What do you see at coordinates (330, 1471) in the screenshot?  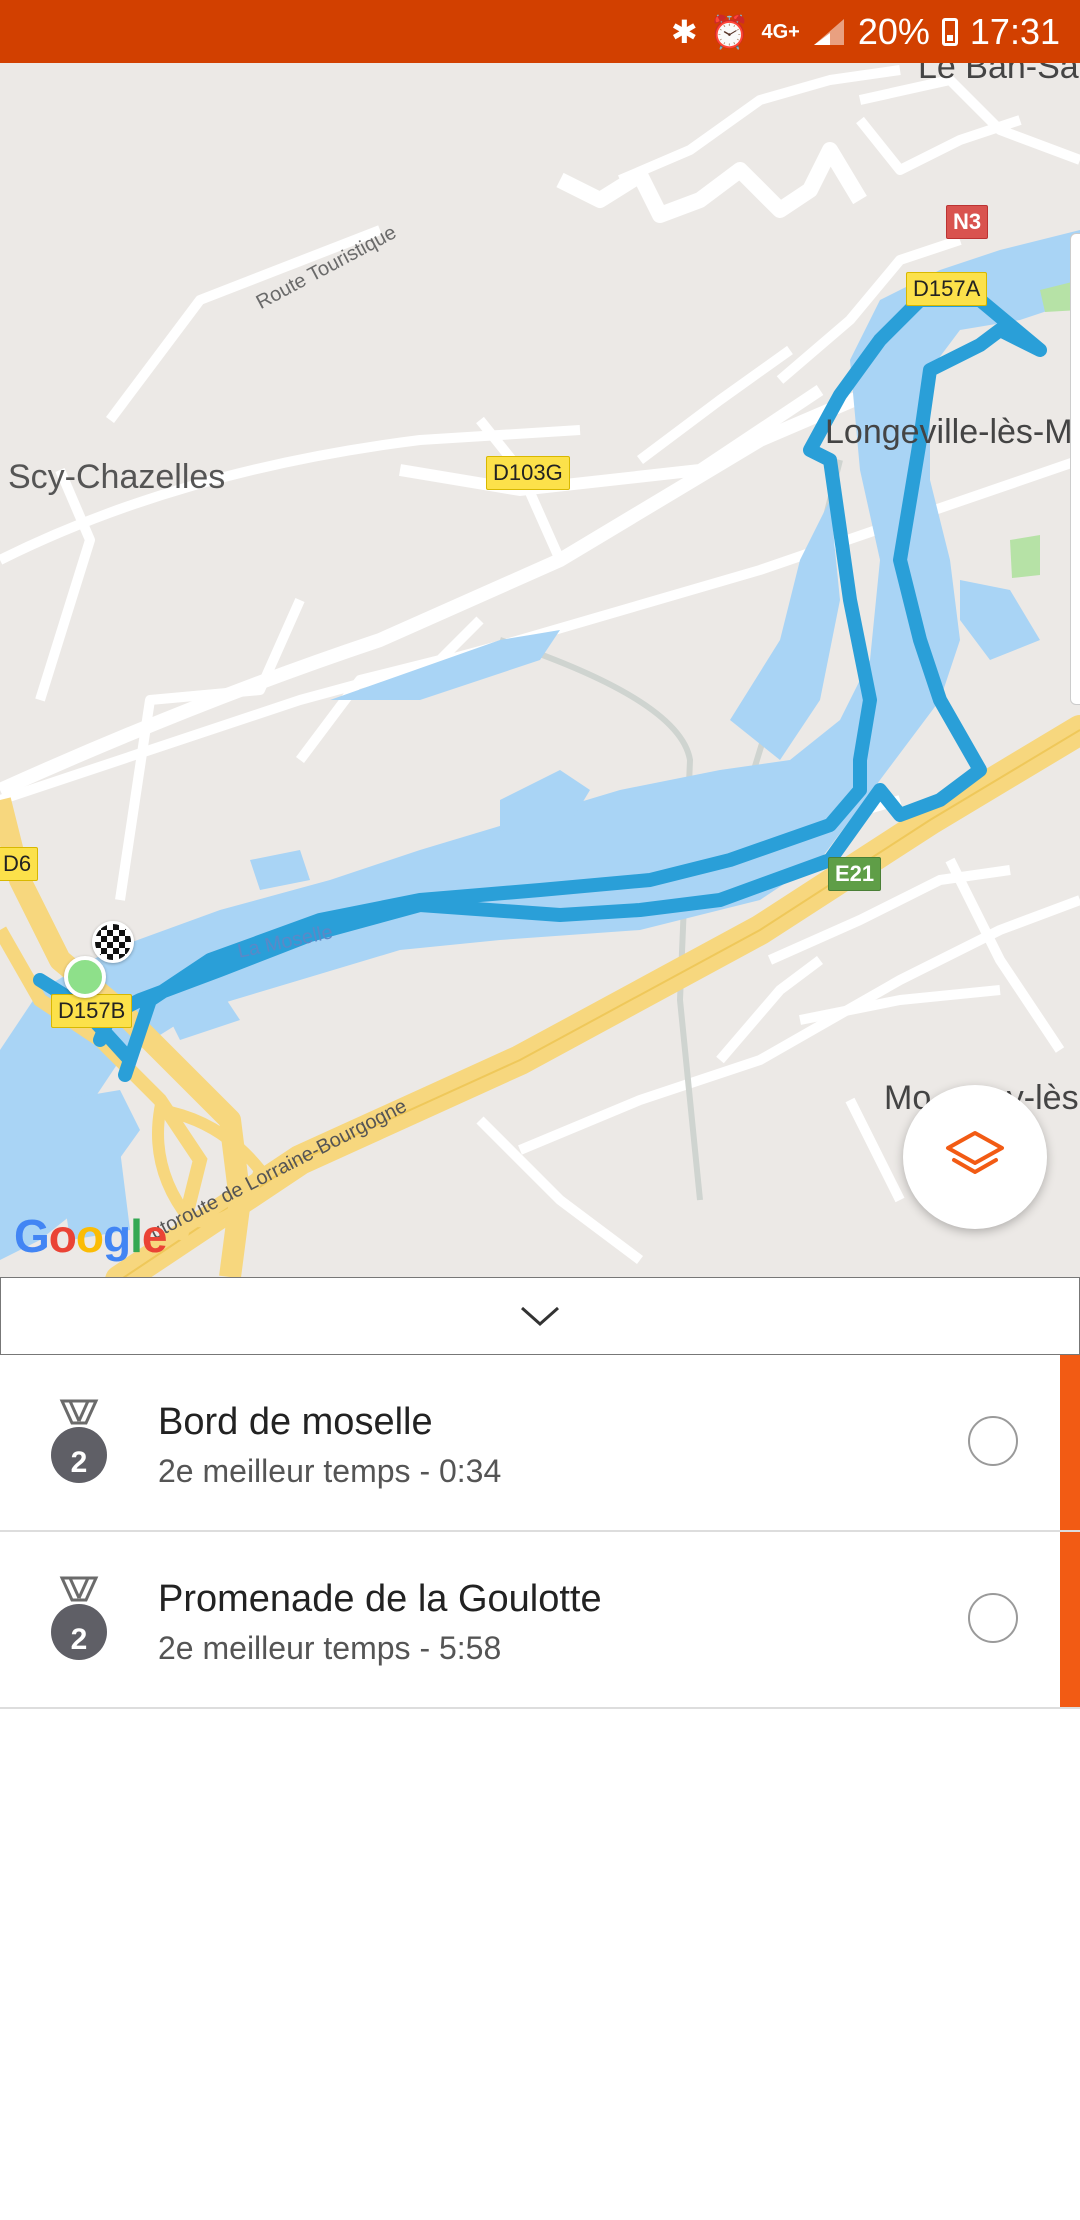 I see `segment-subtitle: 2e meilleur temps - 0:34` at bounding box center [330, 1471].